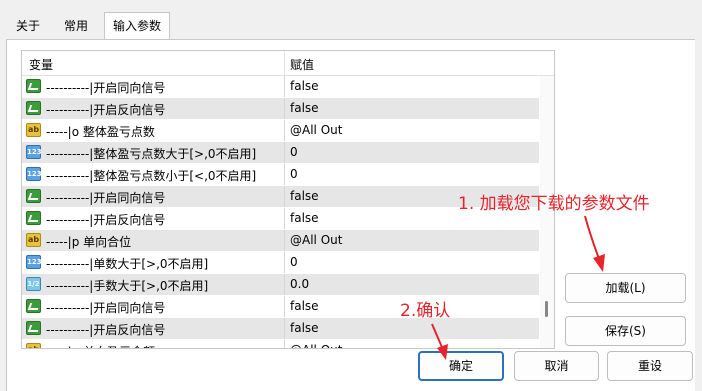 The height and width of the screenshot is (391, 702). I want to click on table-row: ab -----|q 单向盈亏金额 @All Out, so click(280, 344).